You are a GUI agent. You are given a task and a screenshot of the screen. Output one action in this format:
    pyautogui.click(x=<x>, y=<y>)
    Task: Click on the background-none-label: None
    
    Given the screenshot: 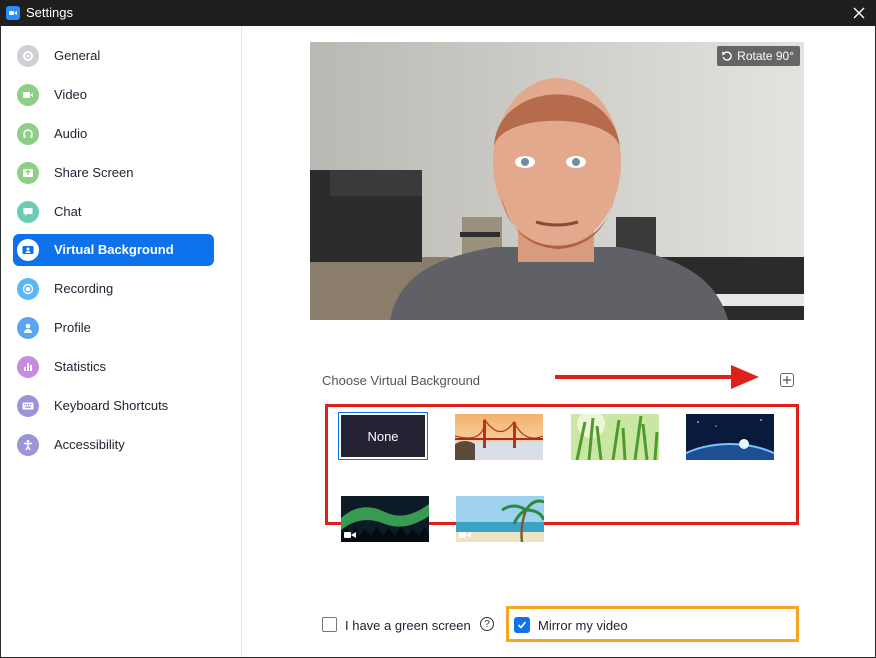 What is the action you would take?
    pyautogui.click(x=383, y=436)
    